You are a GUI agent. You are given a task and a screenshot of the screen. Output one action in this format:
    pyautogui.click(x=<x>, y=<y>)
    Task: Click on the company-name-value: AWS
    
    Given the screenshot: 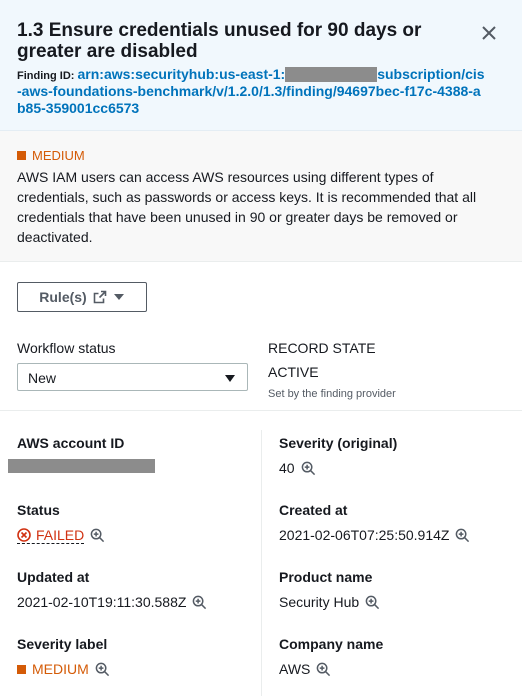 What is the action you would take?
    pyautogui.click(x=295, y=669)
    